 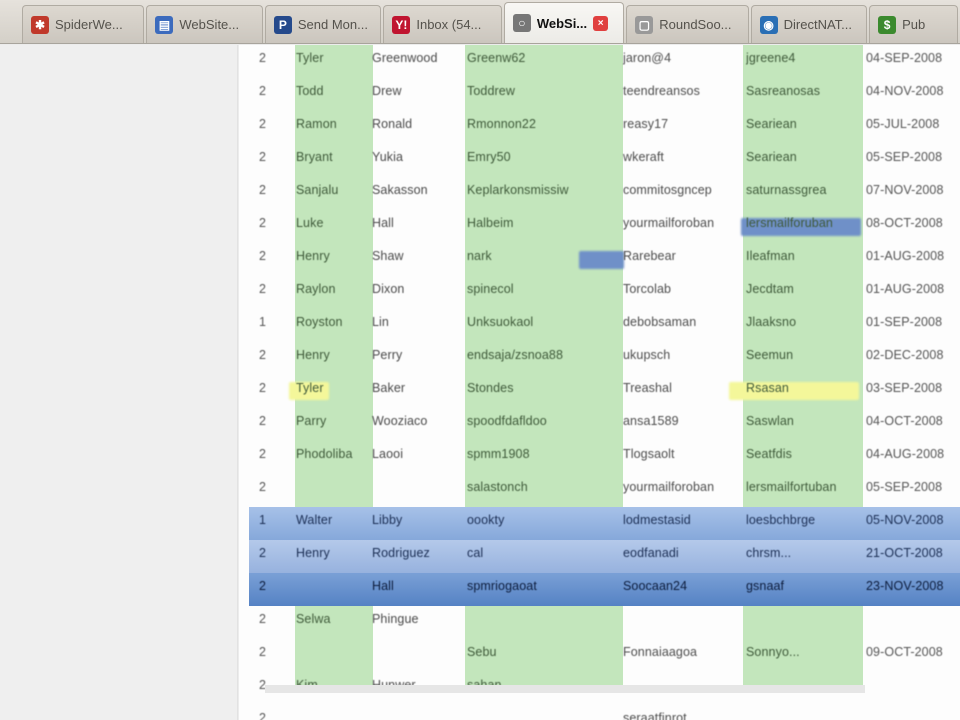 I want to click on table-cell: 02-DEC-2008, so click(x=905, y=355).